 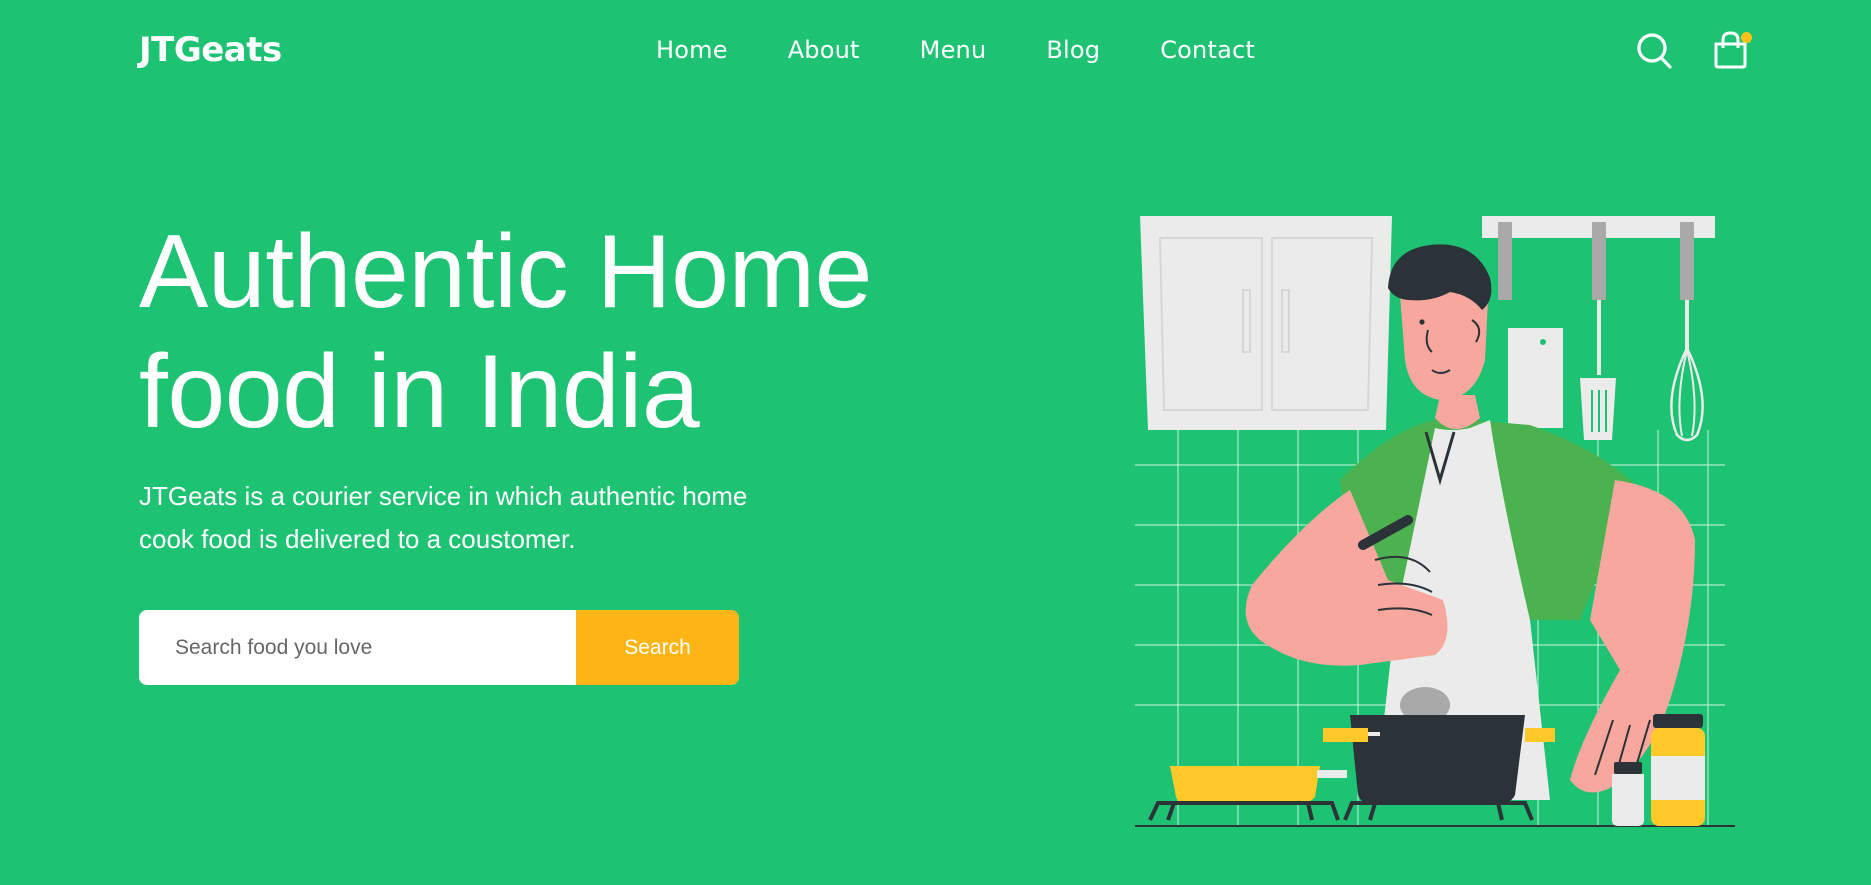 I want to click on logo: JTGeats, so click(x=210, y=50).